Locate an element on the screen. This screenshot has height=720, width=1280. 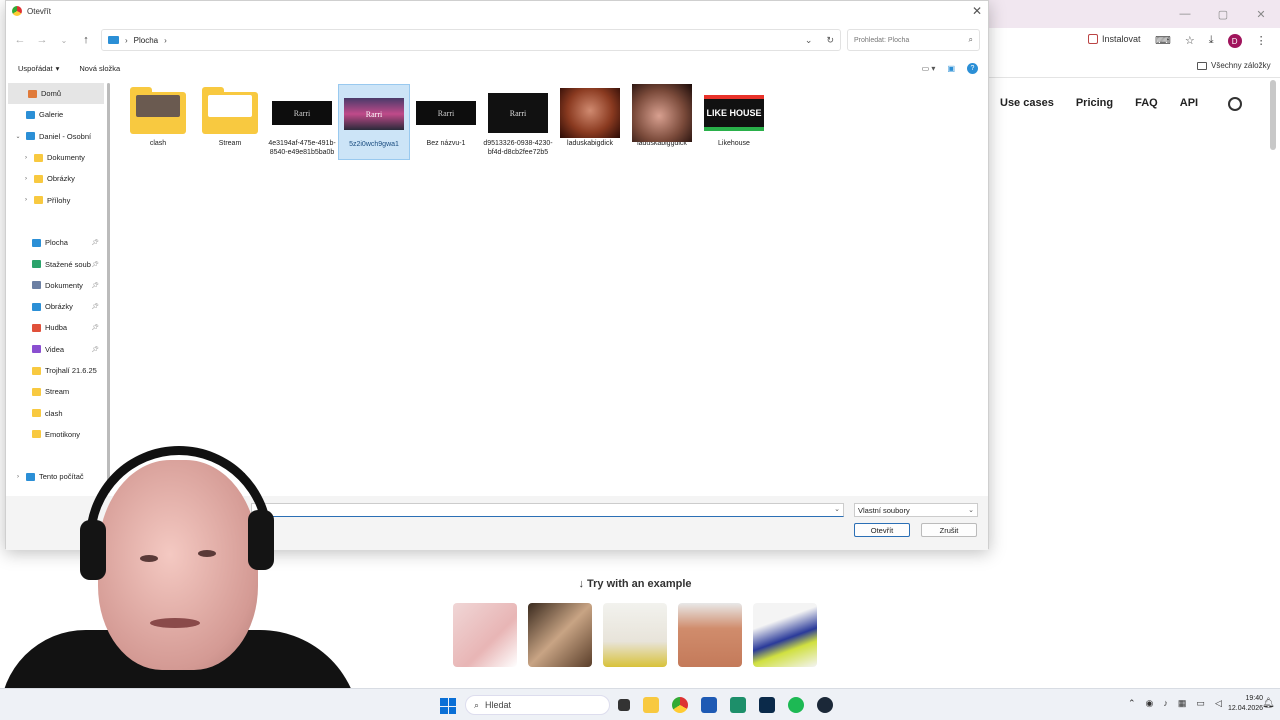
nav-pricing: Pricing is located at coordinates (1094, 103).